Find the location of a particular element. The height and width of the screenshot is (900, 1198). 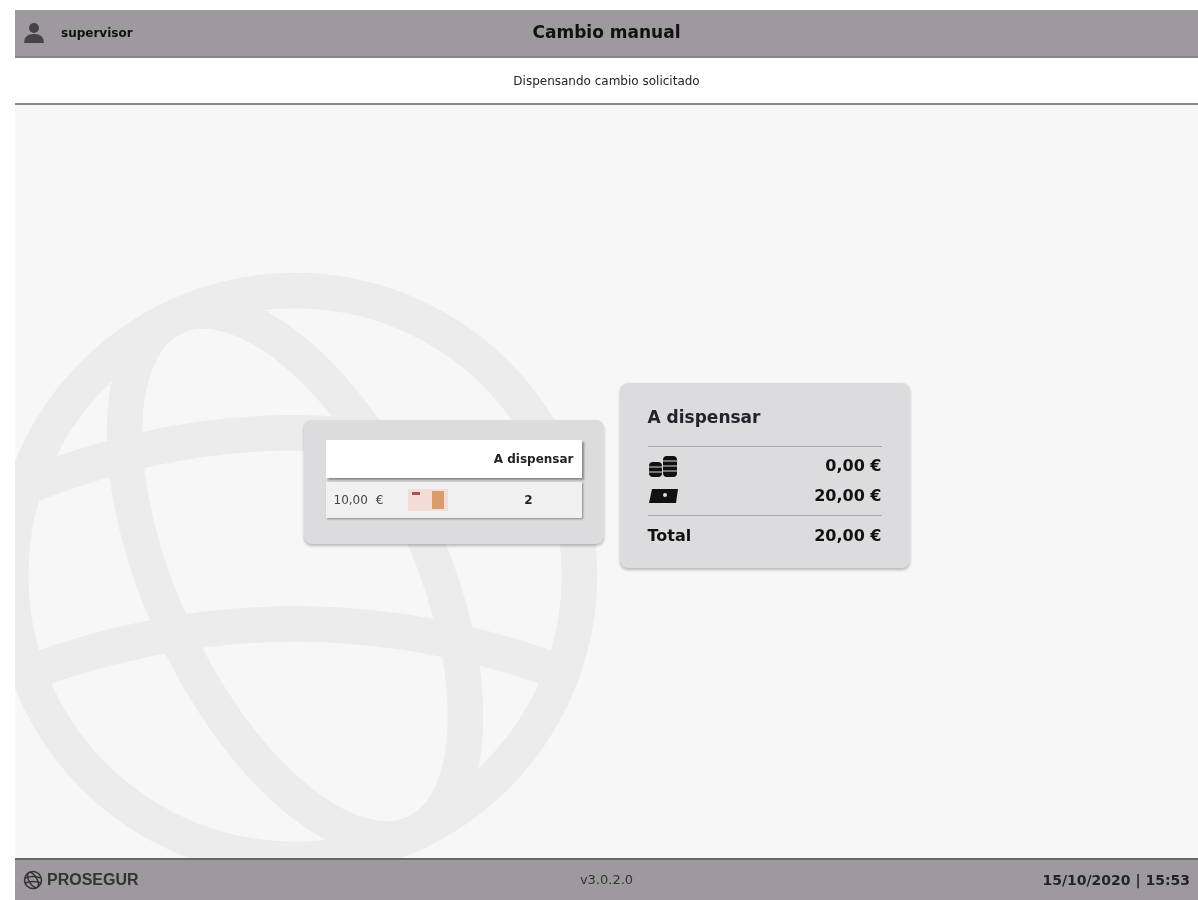

screen-title: Cambio manual is located at coordinates (606, 33).